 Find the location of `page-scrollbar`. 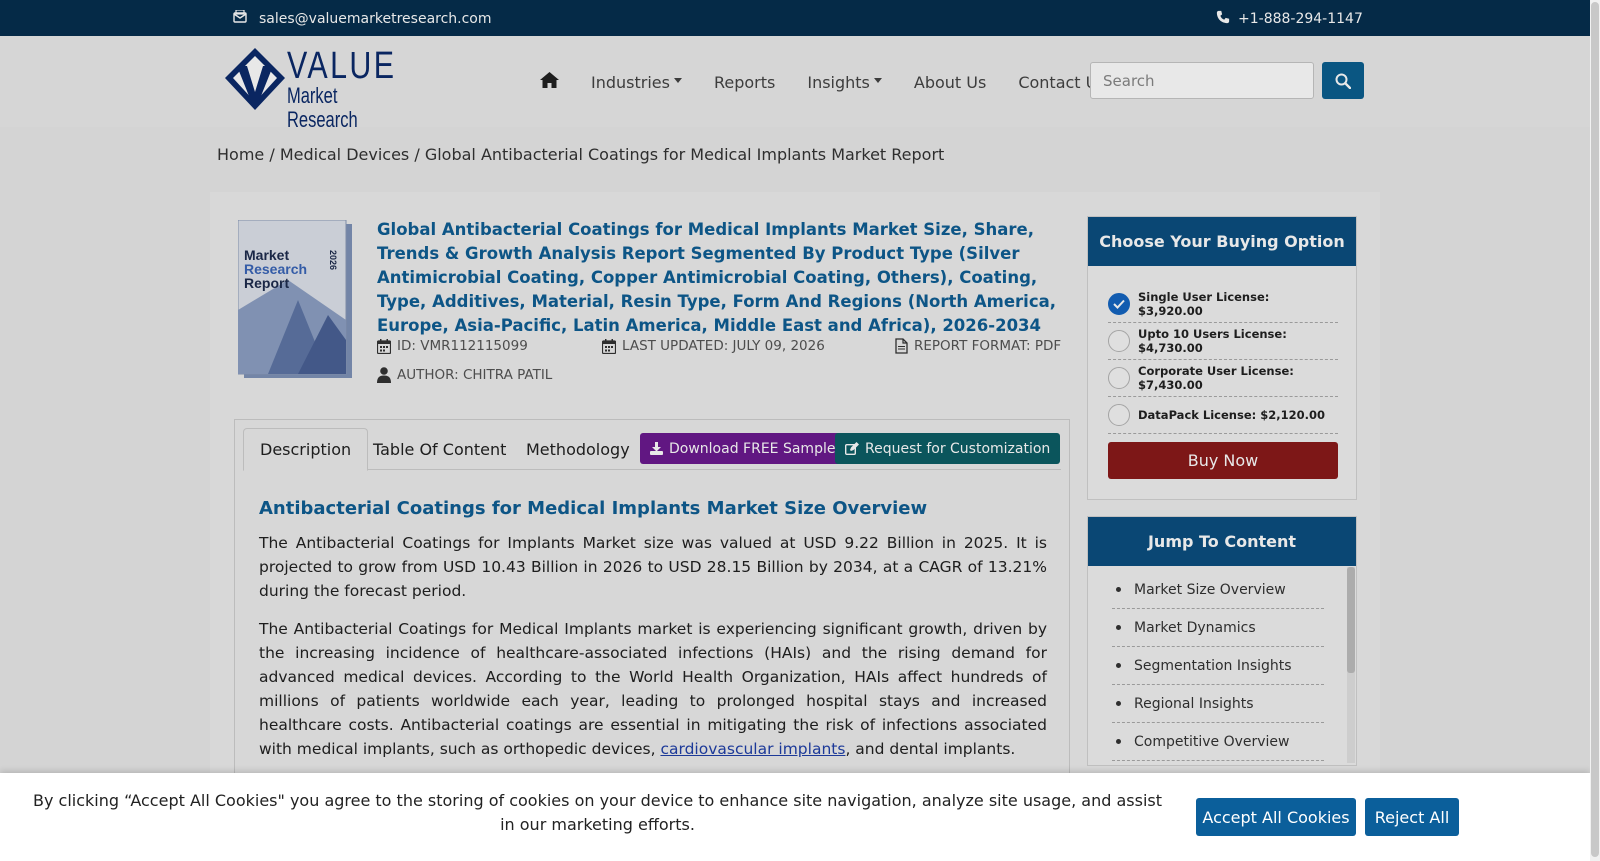

page-scrollbar is located at coordinates (1595, 430).